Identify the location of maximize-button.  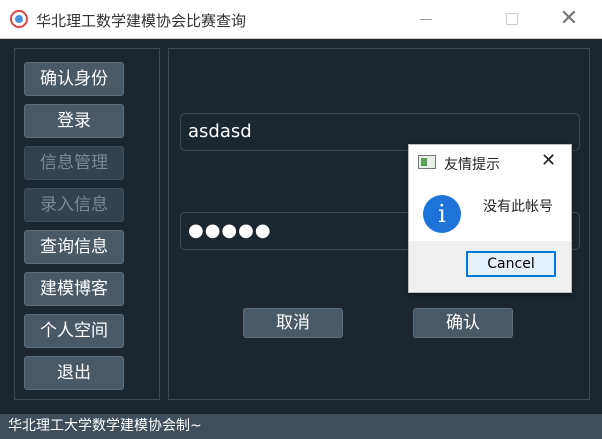
(512, 19).